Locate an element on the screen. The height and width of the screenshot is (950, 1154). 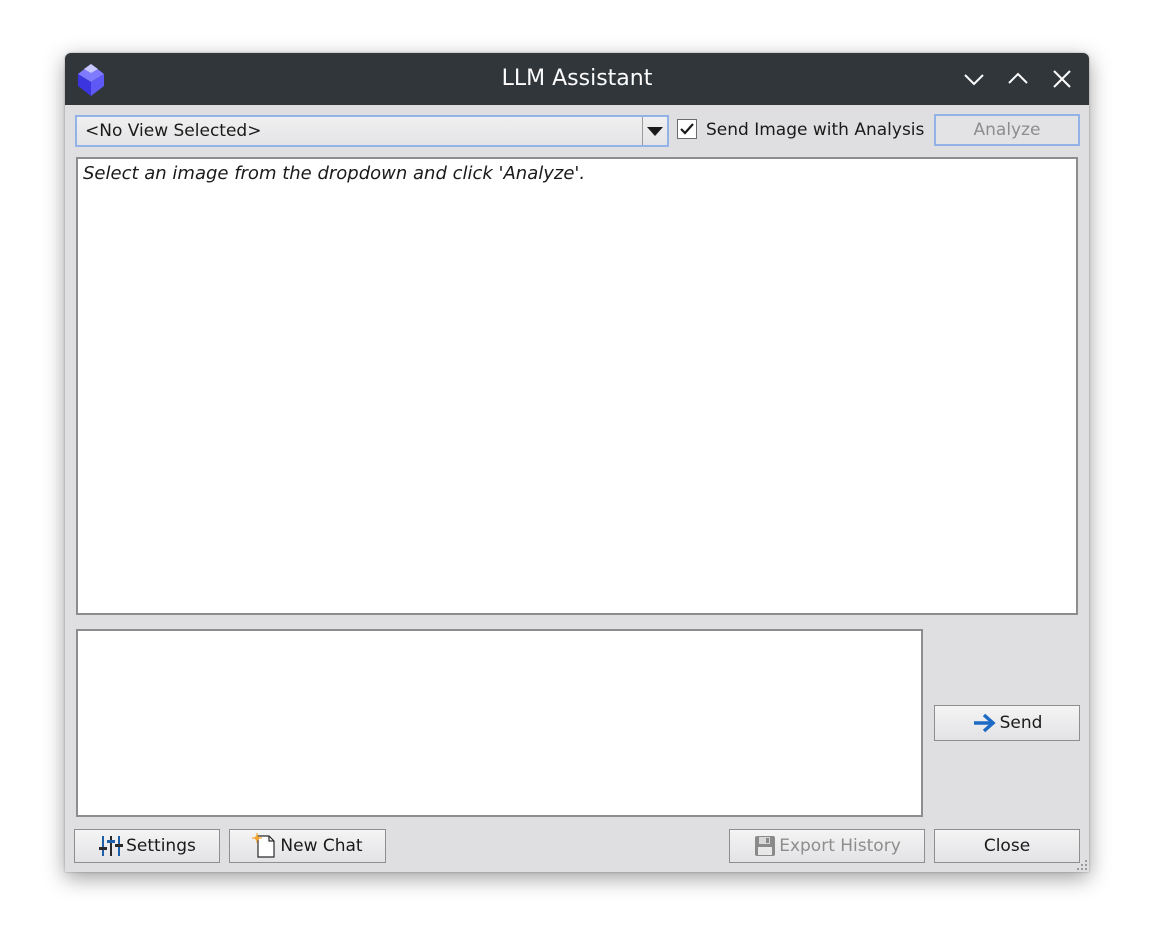
send-button: Send is located at coordinates (1007, 723).